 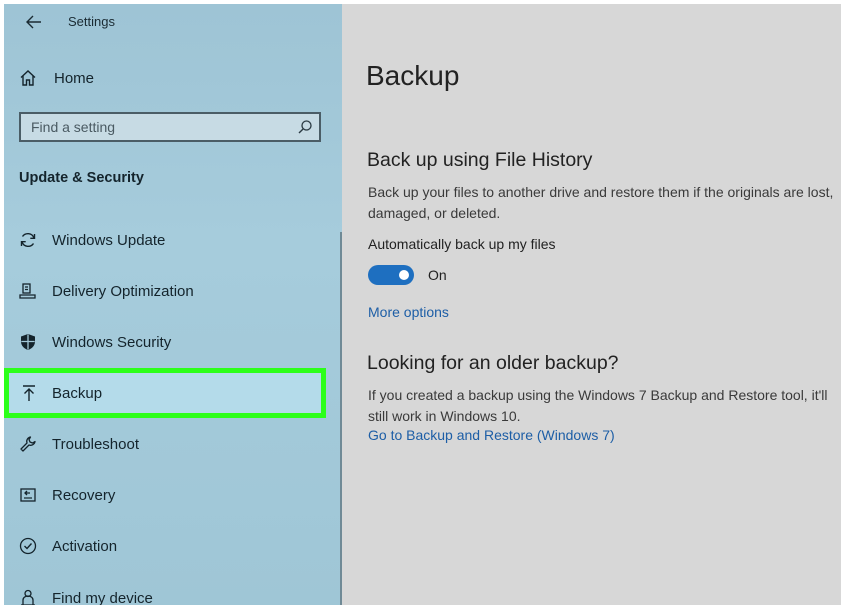 I want to click on sidebar-item-label: Activation, so click(x=85, y=546).